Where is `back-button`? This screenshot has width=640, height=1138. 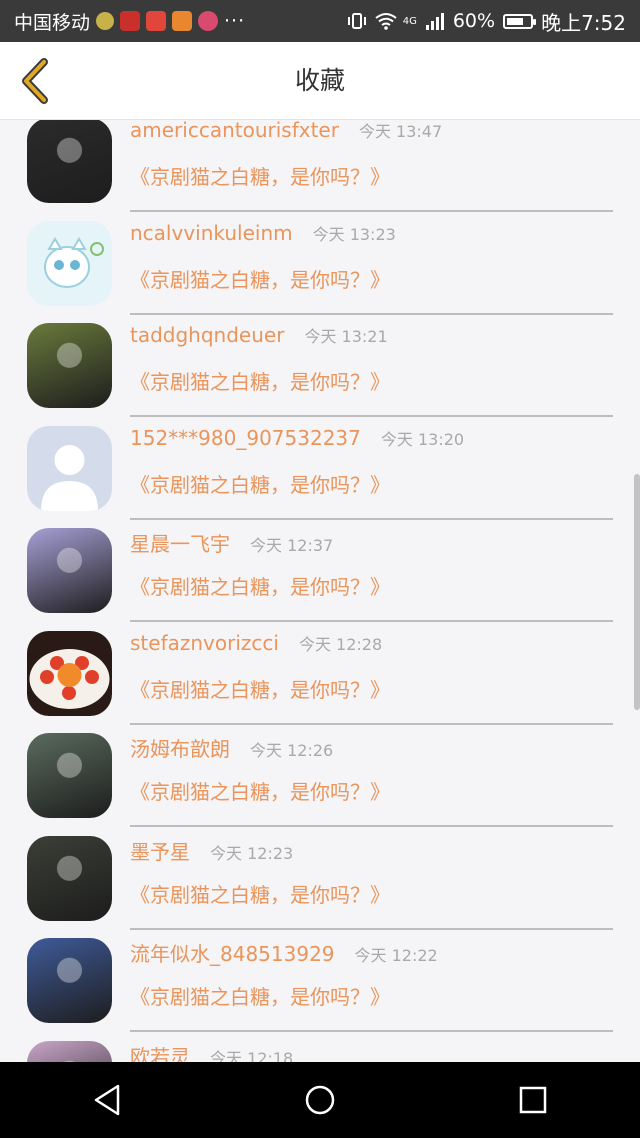
back-button is located at coordinates (35, 81).